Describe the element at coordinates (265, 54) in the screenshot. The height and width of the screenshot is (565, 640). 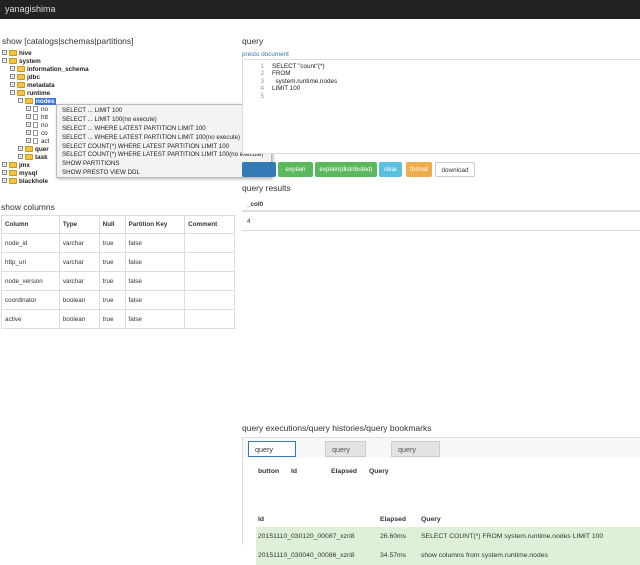
I see `presto-document-link: presto document` at that location.